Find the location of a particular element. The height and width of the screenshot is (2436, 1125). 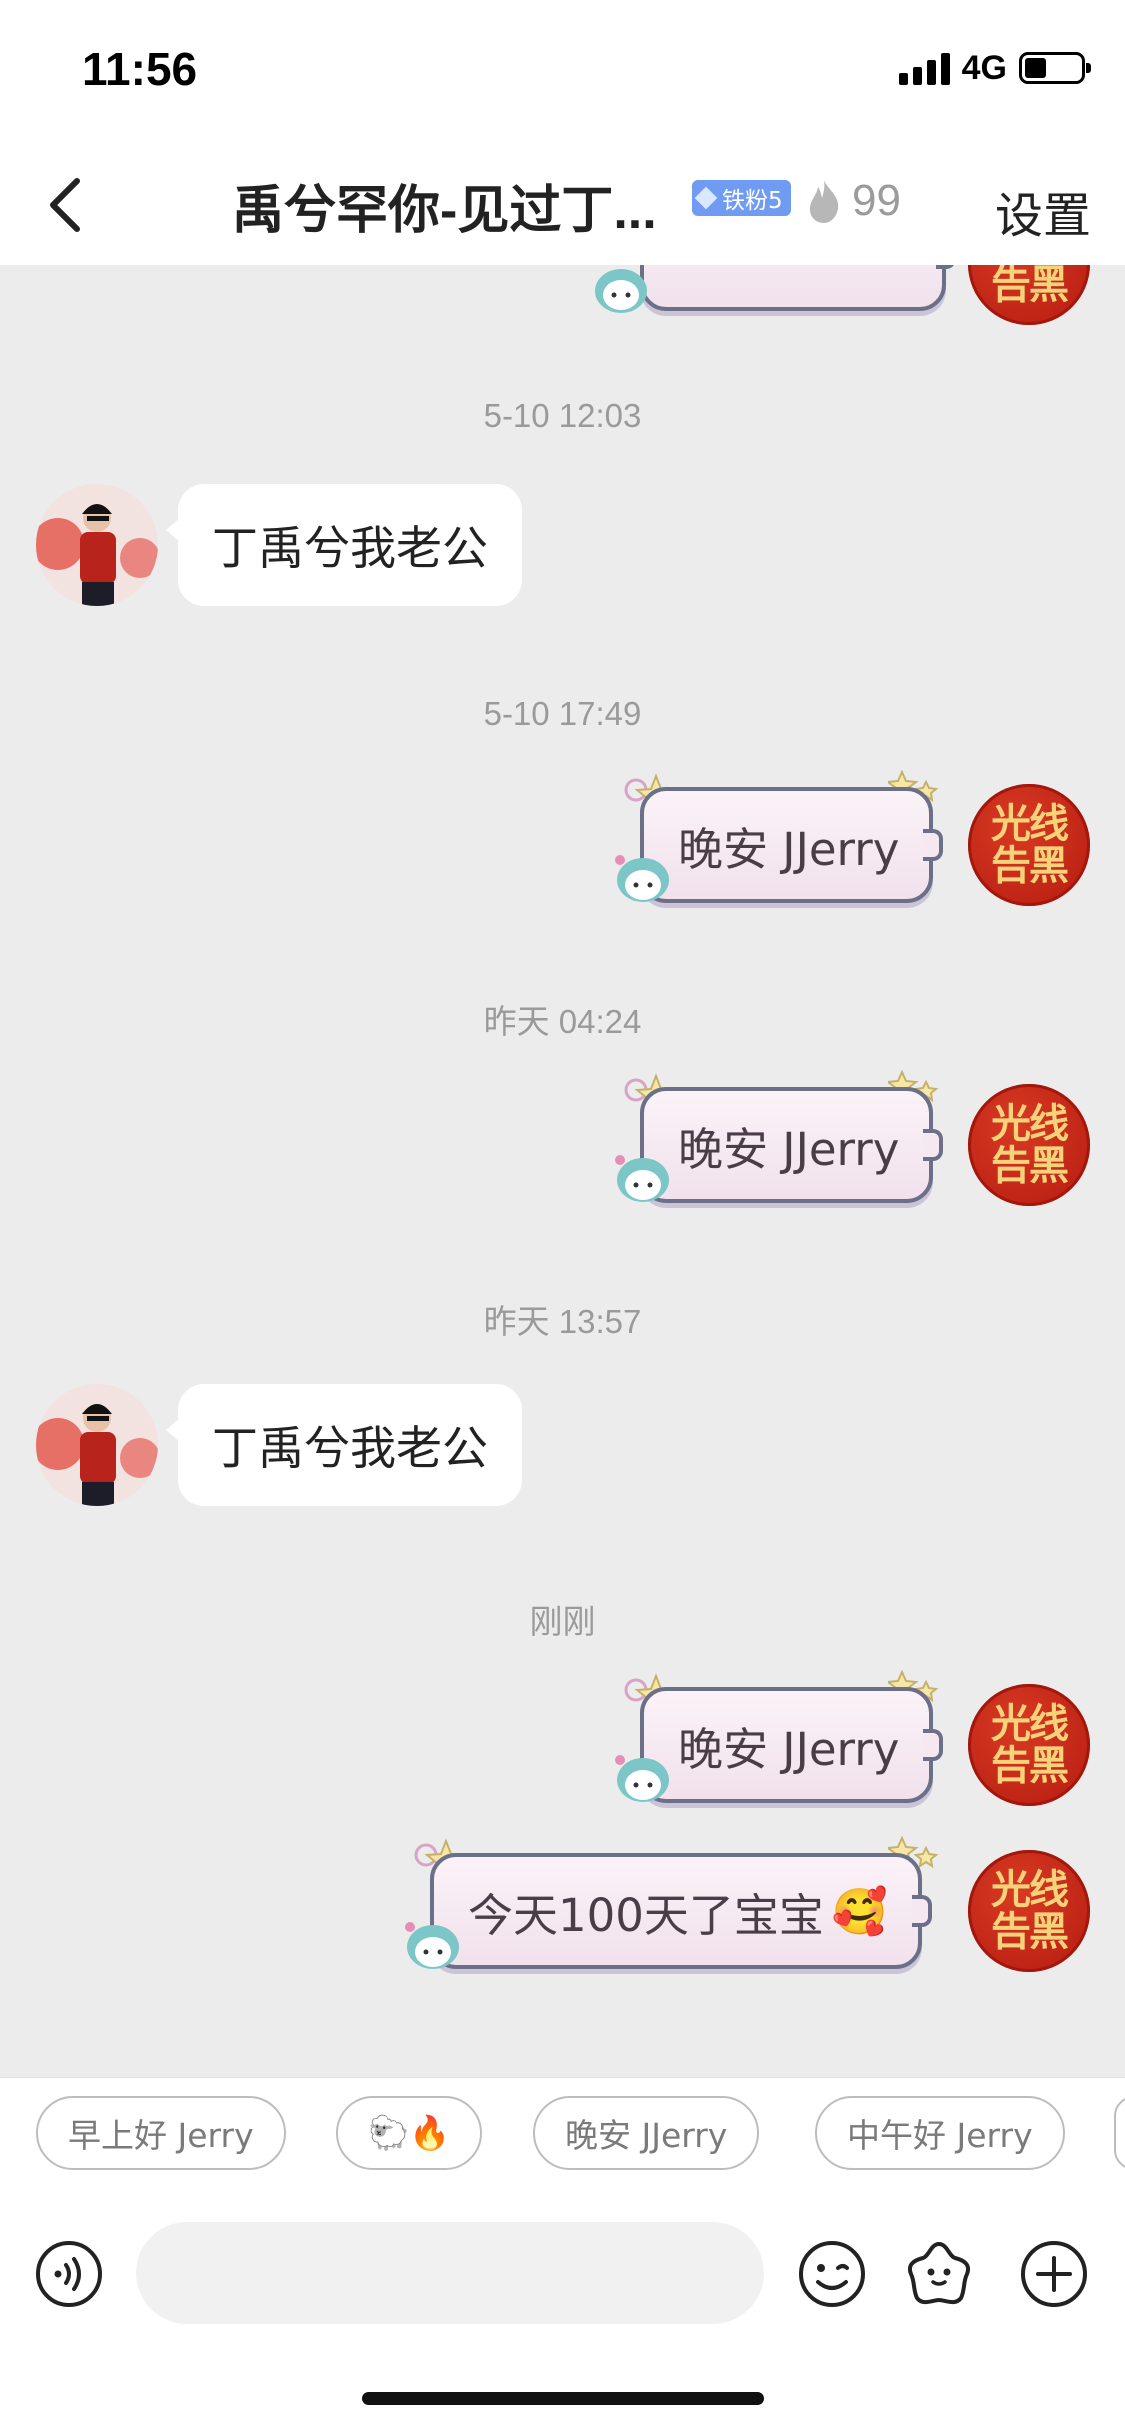

intimacy-flame: 99 is located at coordinates (853, 201).